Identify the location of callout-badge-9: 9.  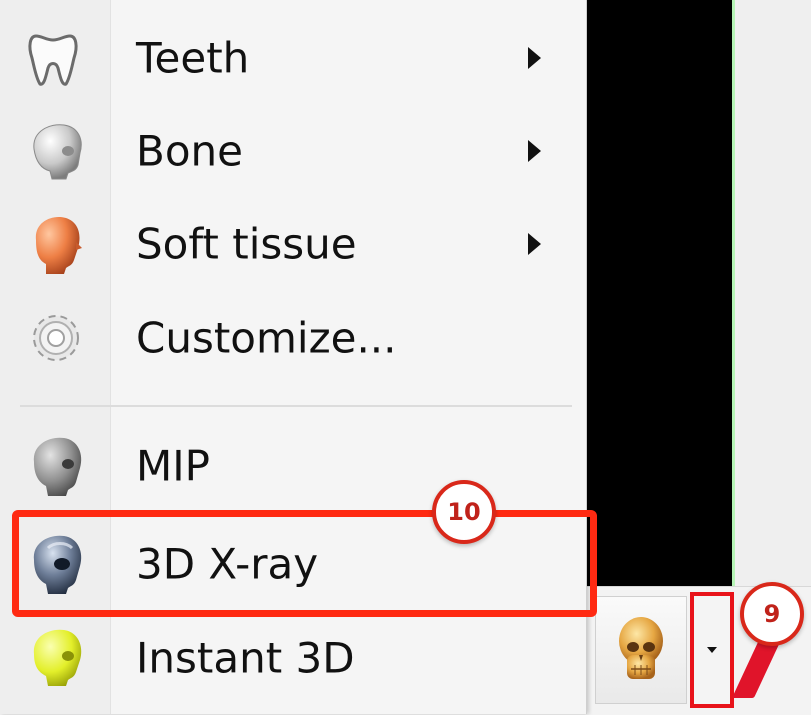
(772, 614).